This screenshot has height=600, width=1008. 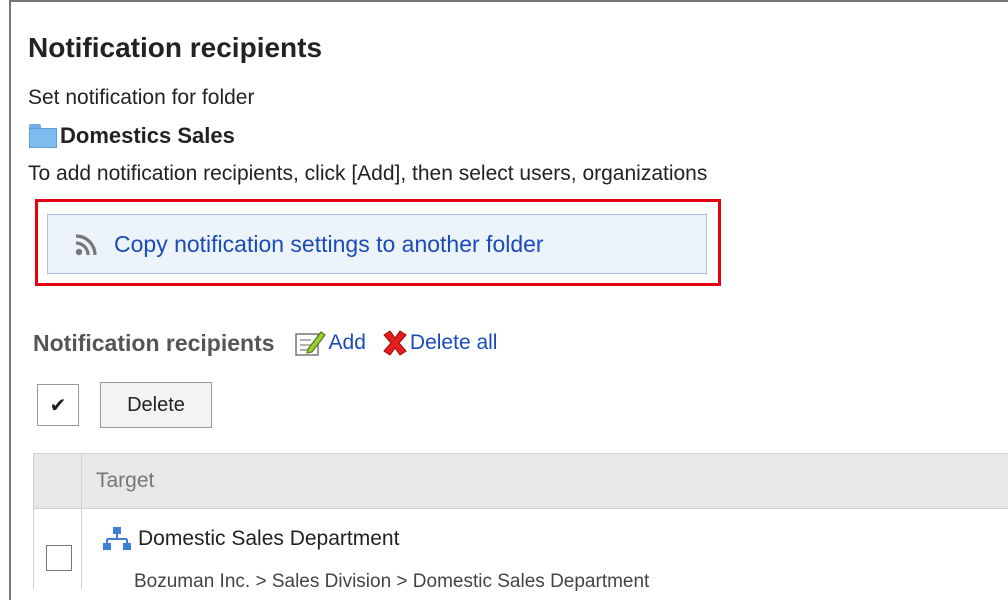 I want to click on page-subtitle: Set notification for folder, so click(x=141, y=97).